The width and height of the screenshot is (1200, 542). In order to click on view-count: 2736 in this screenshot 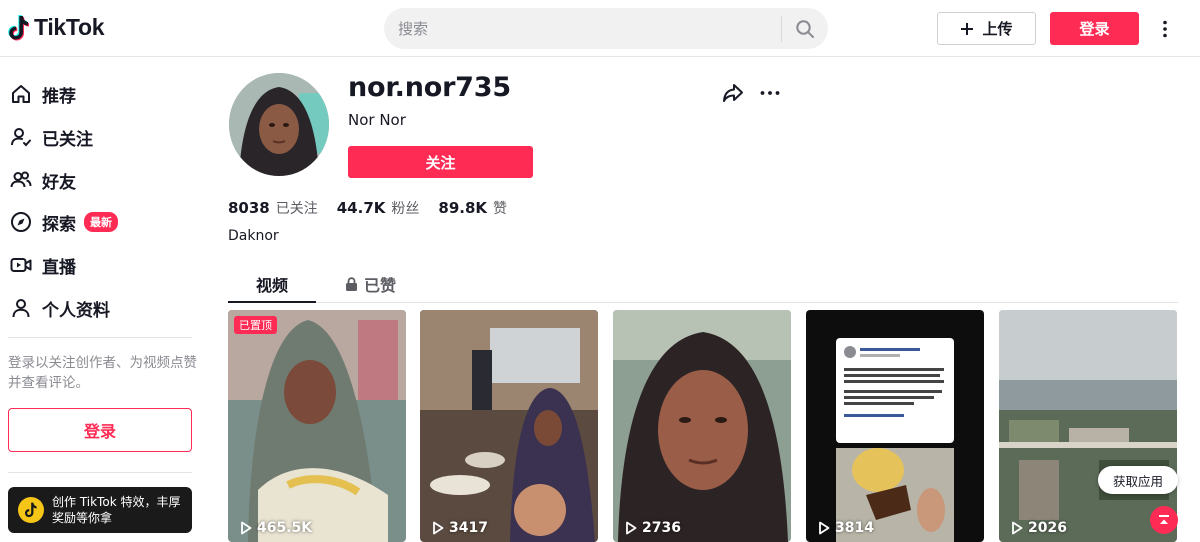, I will do `click(653, 528)`.